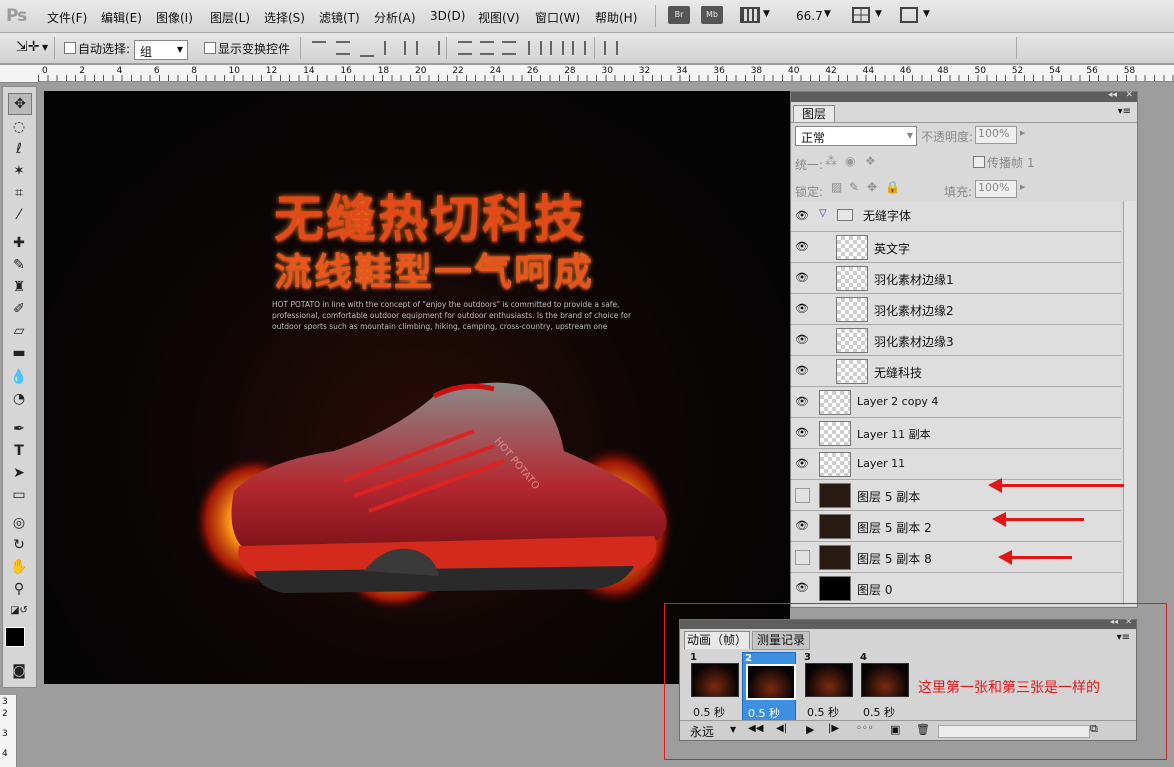  What do you see at coordinates (810, 729) in the screenshot?
I see `play-icon: ▶` at bounding box center [810, 729].